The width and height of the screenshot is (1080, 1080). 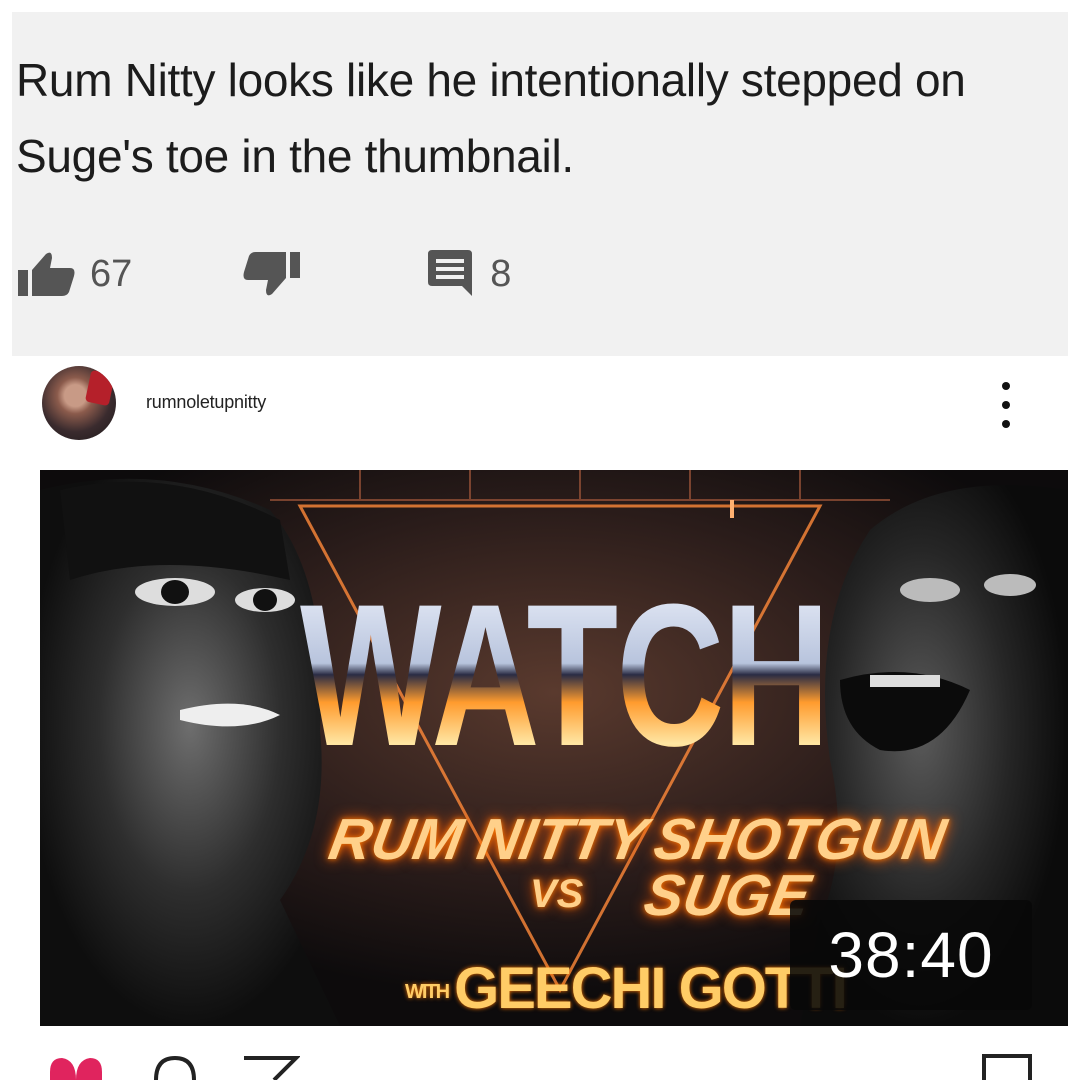 I want to click on send-icon, so click(x=270, y=1066).